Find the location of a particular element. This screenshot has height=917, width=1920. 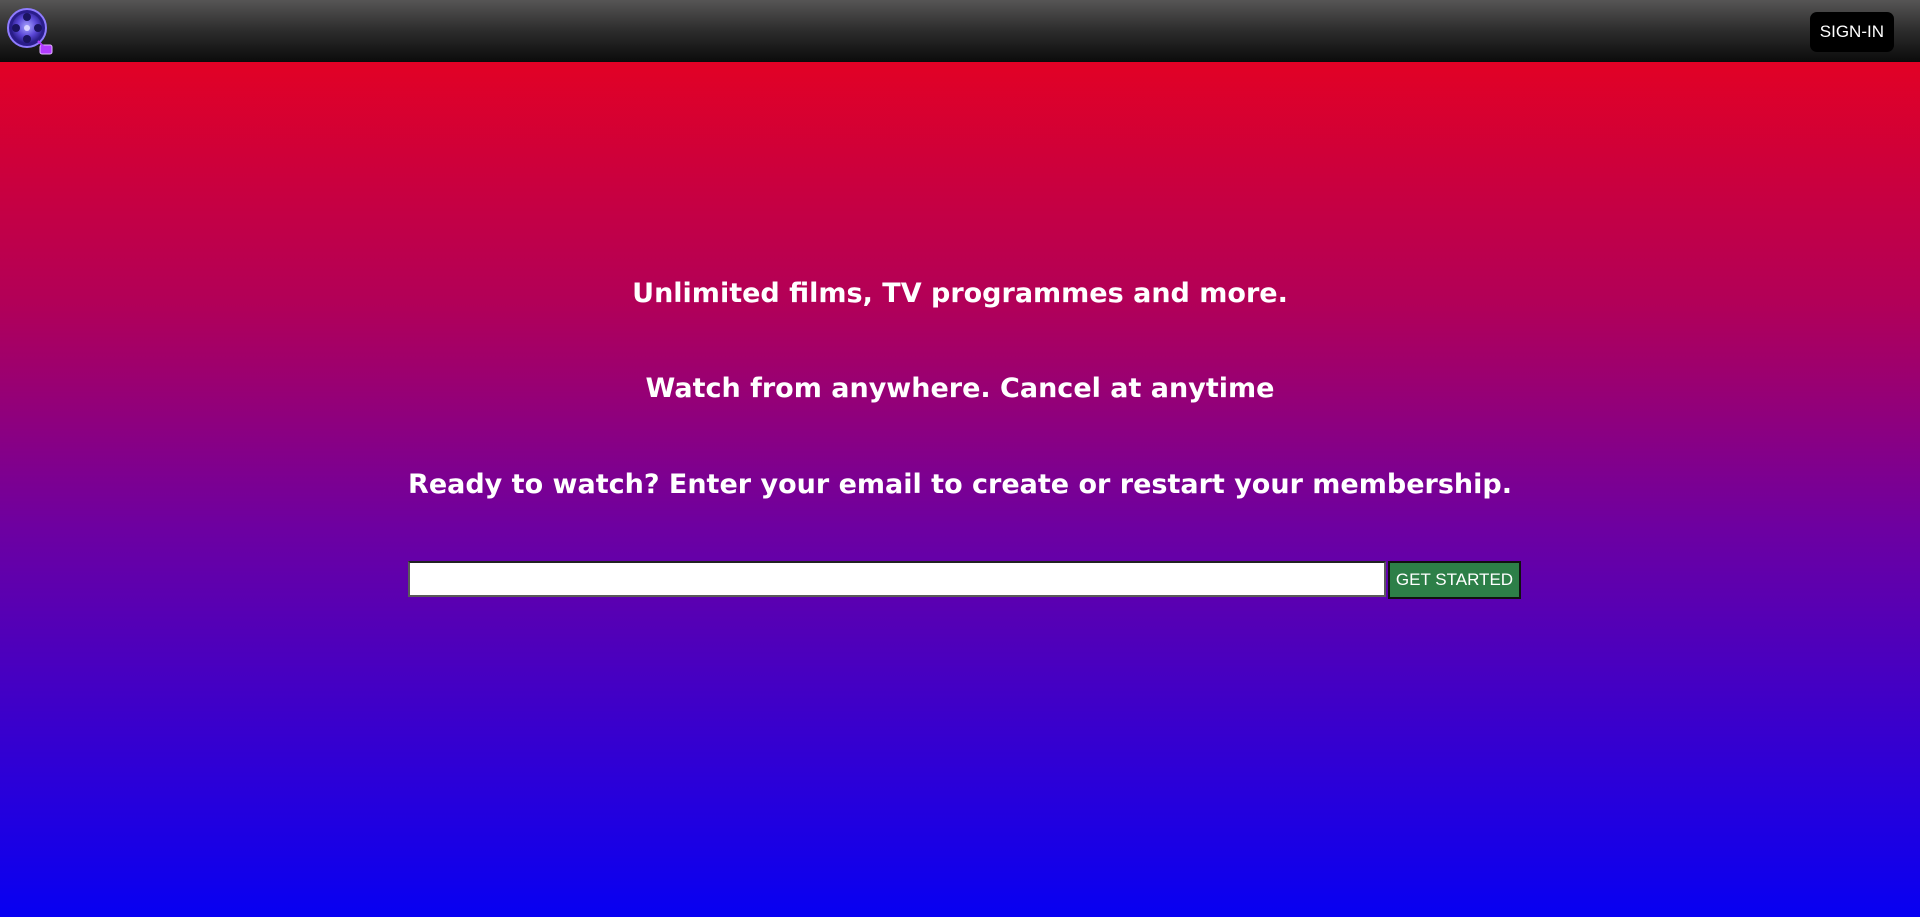

email-input is located at coordinates (897, 579).